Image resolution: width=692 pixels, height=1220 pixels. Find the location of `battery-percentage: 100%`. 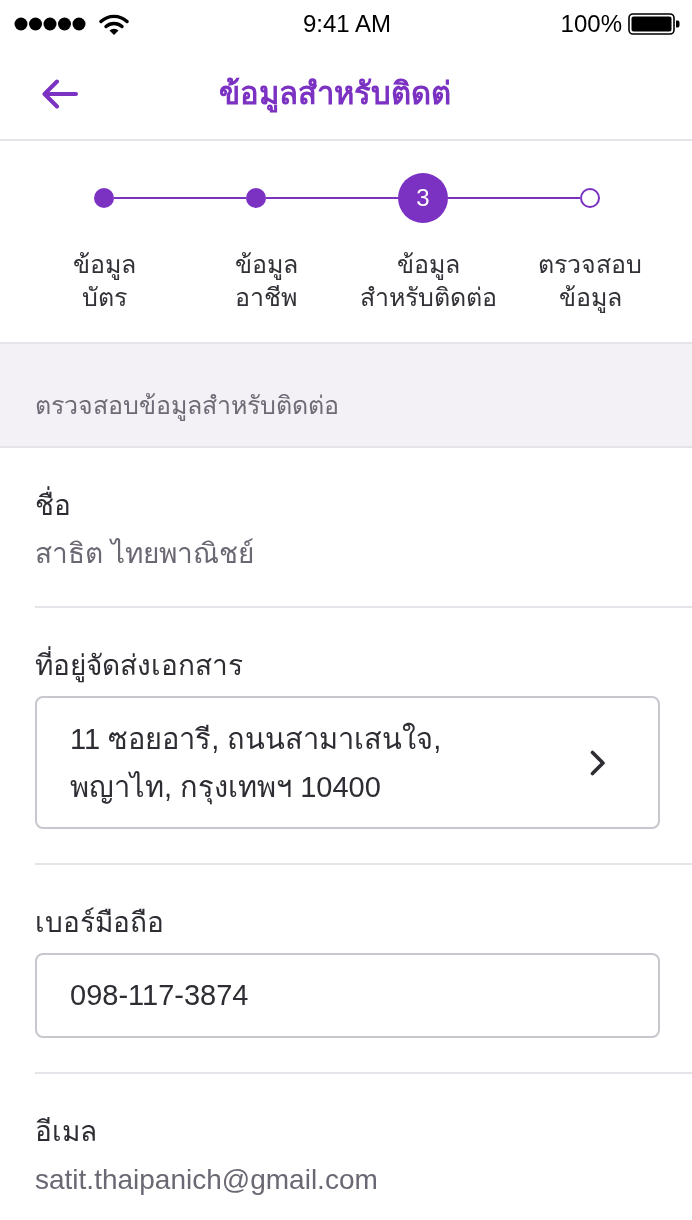

battery-percentage: 100% is located at coordinates (591, 24).